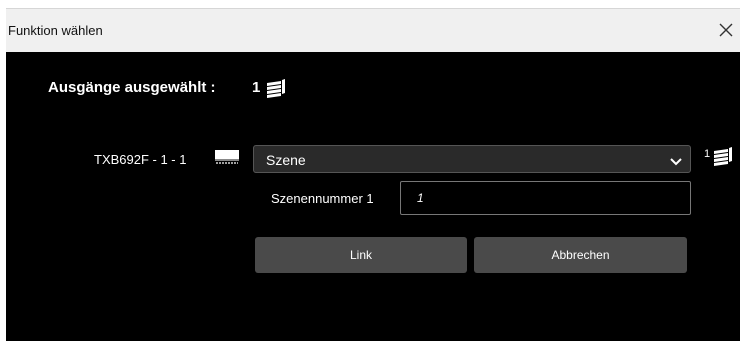 This screenshot has width=740, height=341. I want to click on scene-number-value: 1, so click(420, 198).